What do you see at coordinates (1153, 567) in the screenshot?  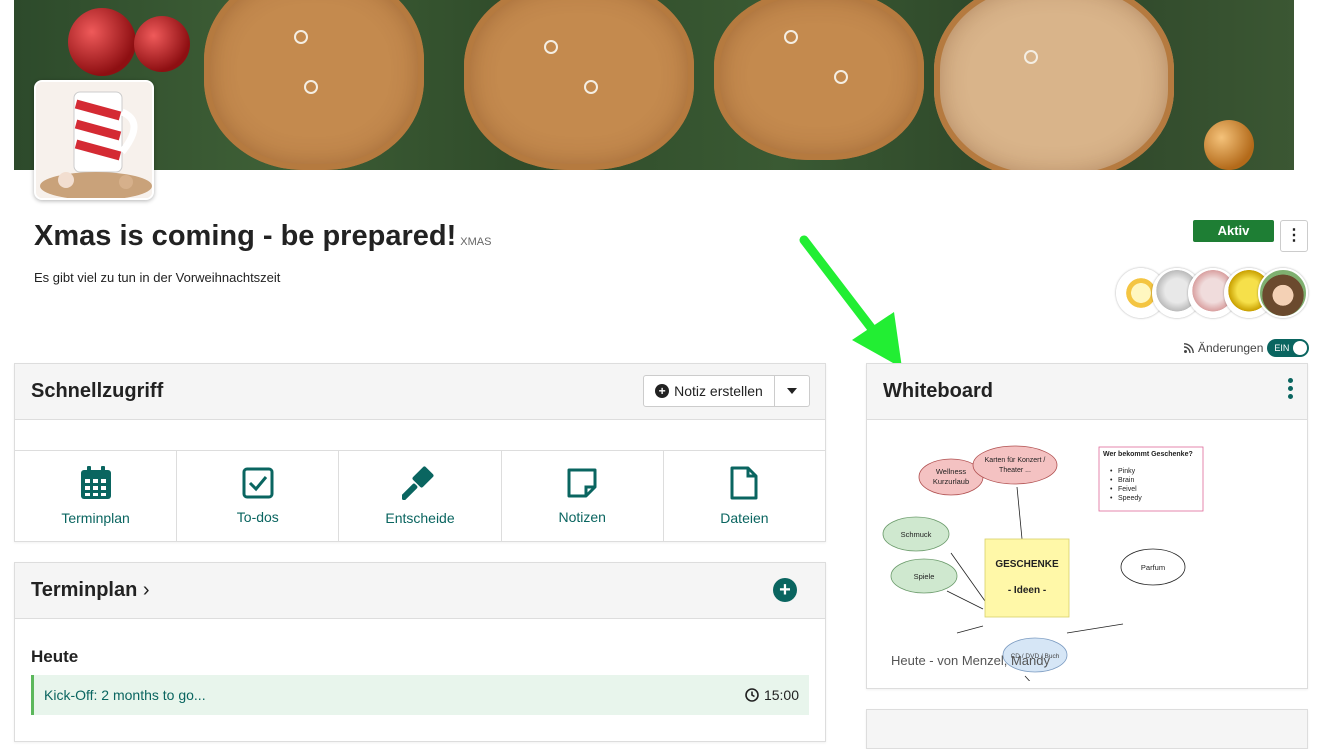 I see `node-parfum: Parfum` at bounding box center [1153, 567].